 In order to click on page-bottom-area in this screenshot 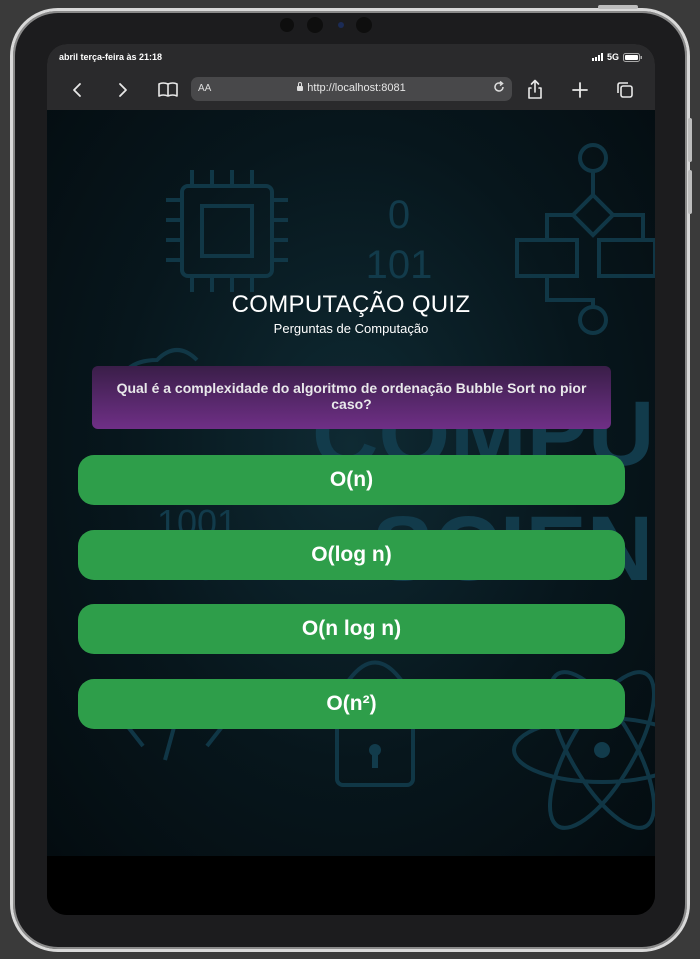, I will do `click(351, 885)`.